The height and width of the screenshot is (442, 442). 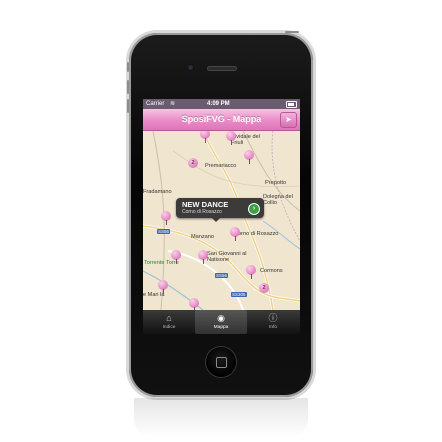 I want to click on carrier-label: Carrier, so click(x=155, y=104).